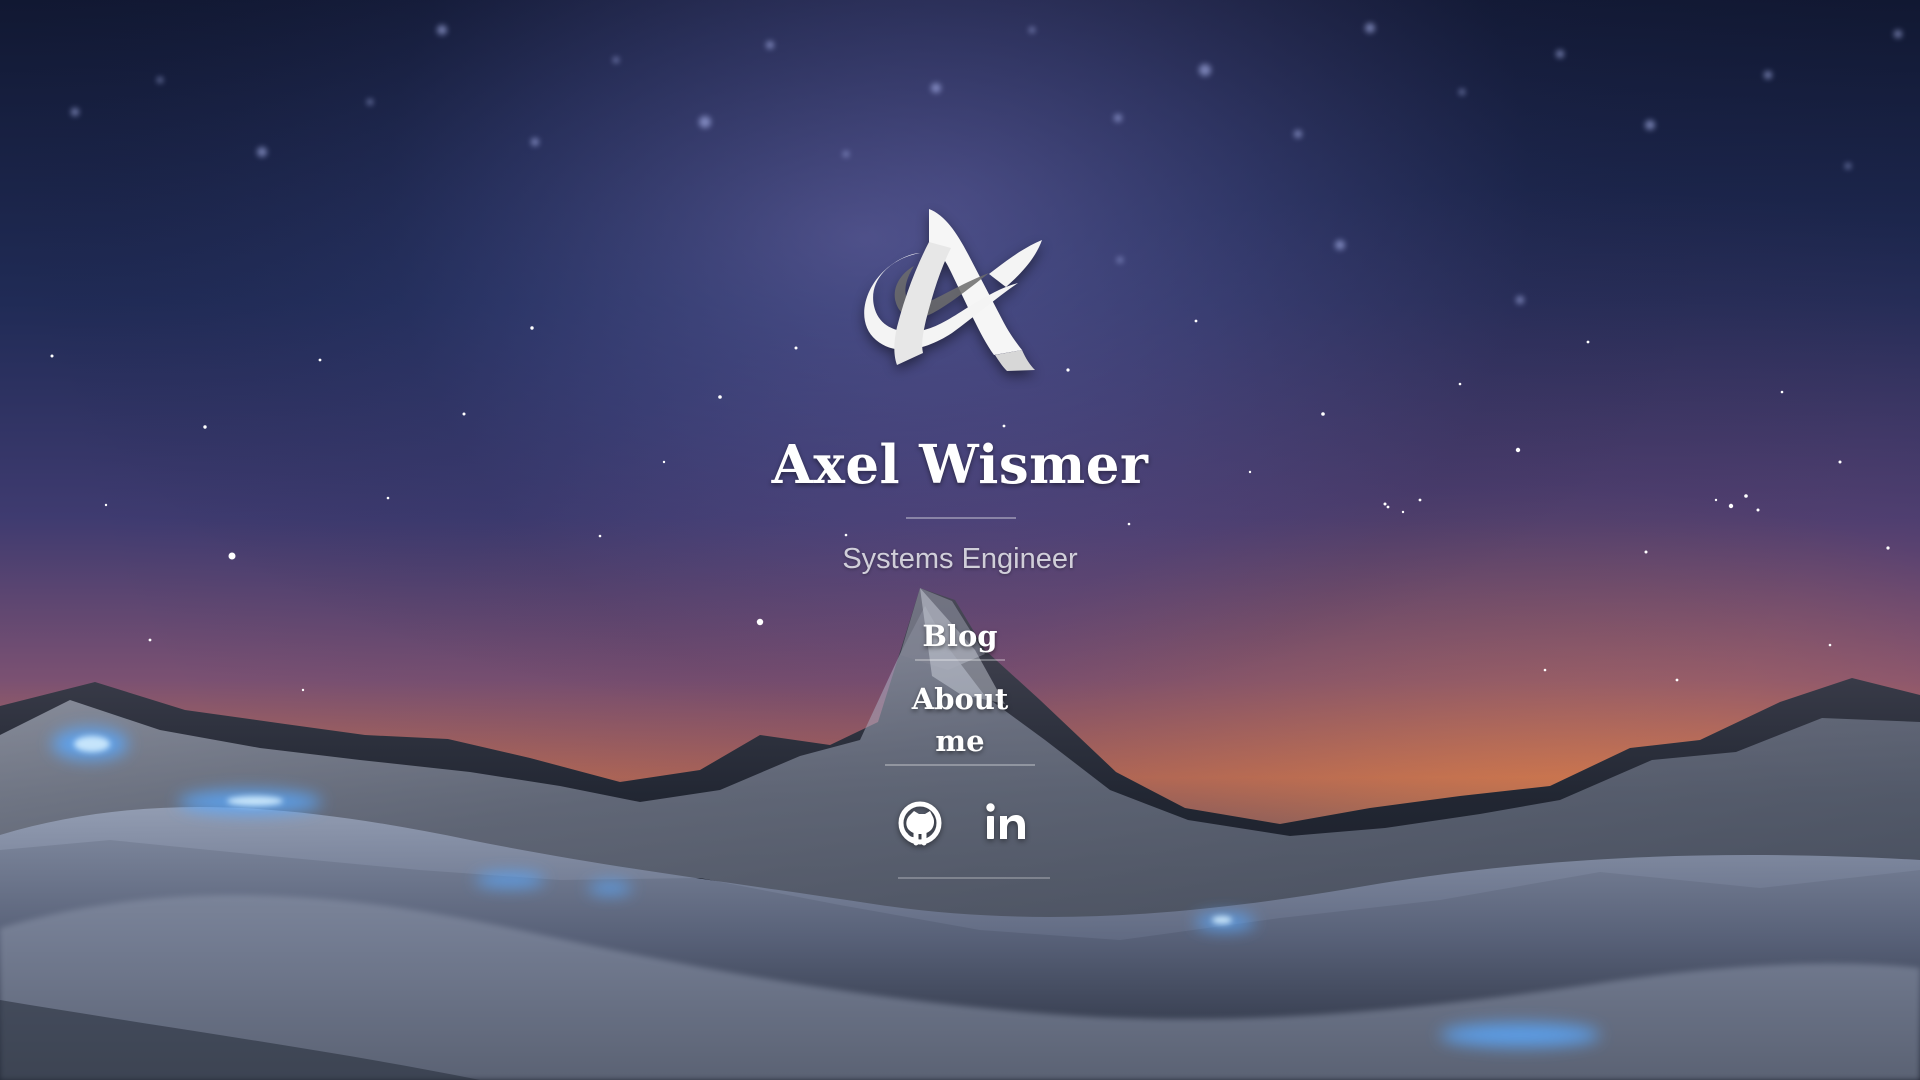 The width and height of the screenshot is (1920, 1080). What do you see at coordinates (960, 559) in the screenshot?
I see `profile-role: Systems Engineer` at bounding box center [960, 559].